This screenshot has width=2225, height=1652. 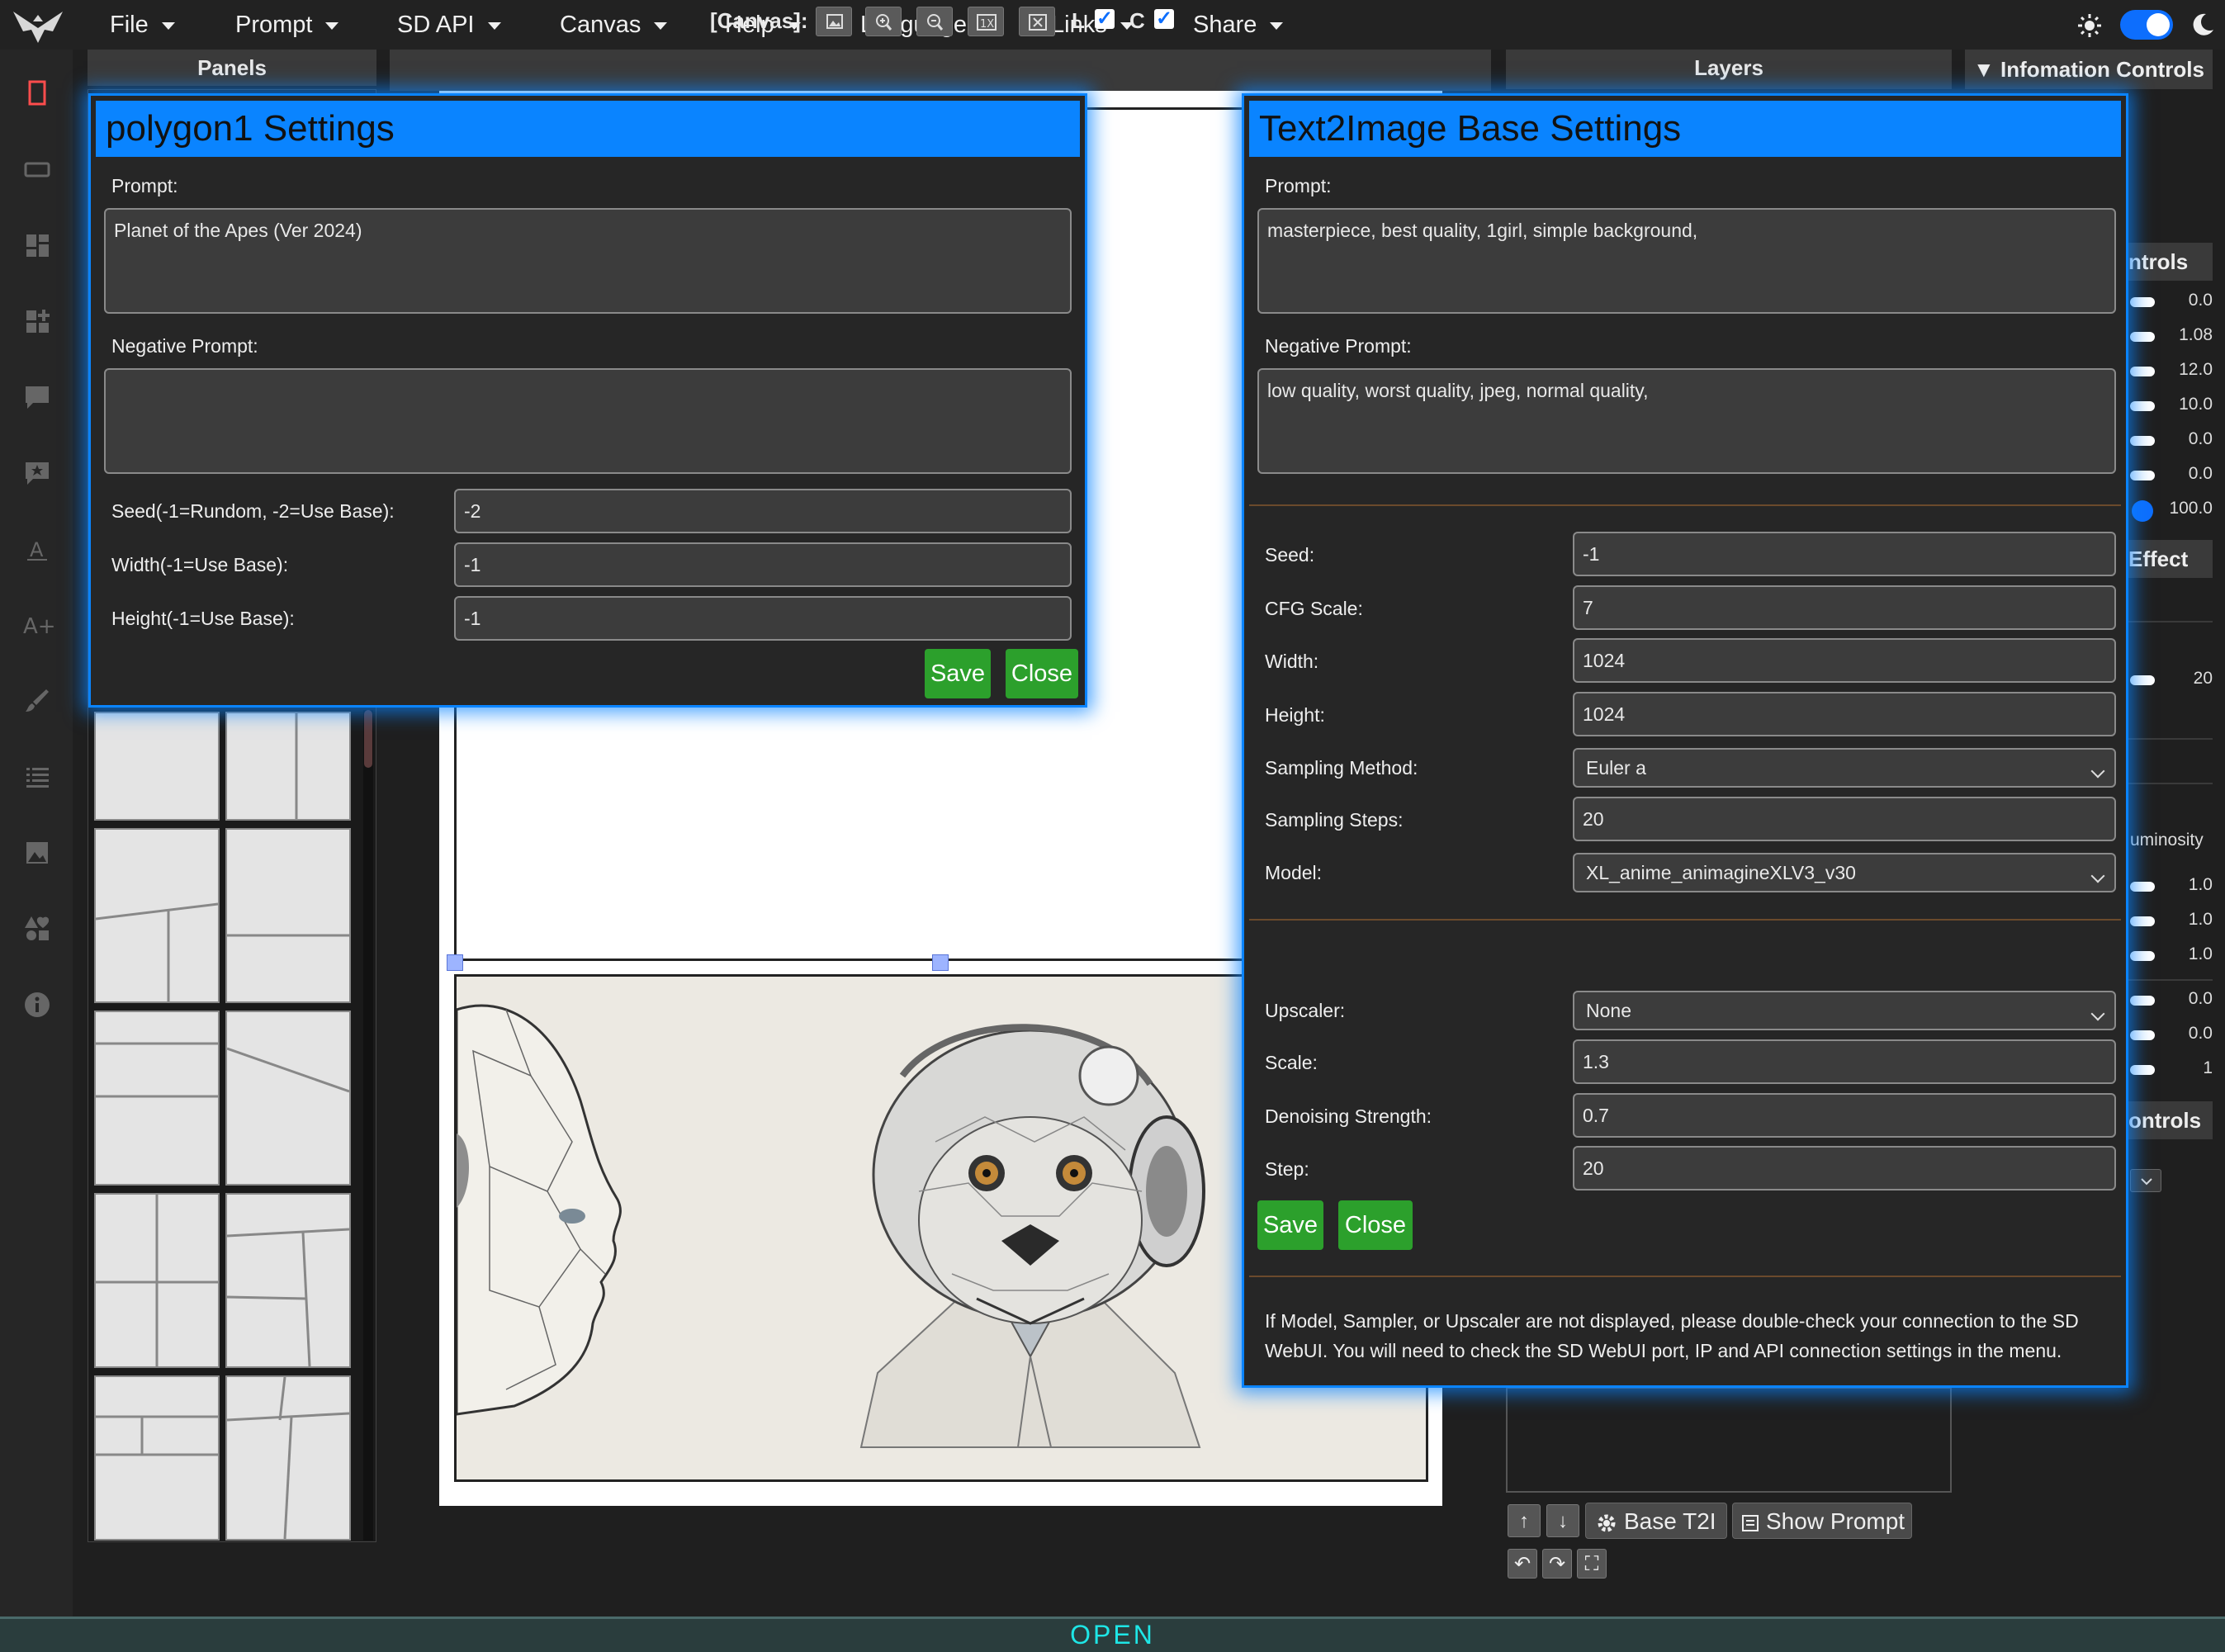 What do you see at coordinates (588, 261) in the screenshot?
I see `prompt-textarea: Planet of the Apes (Ver 2024)` at bounding box center [588, 261].